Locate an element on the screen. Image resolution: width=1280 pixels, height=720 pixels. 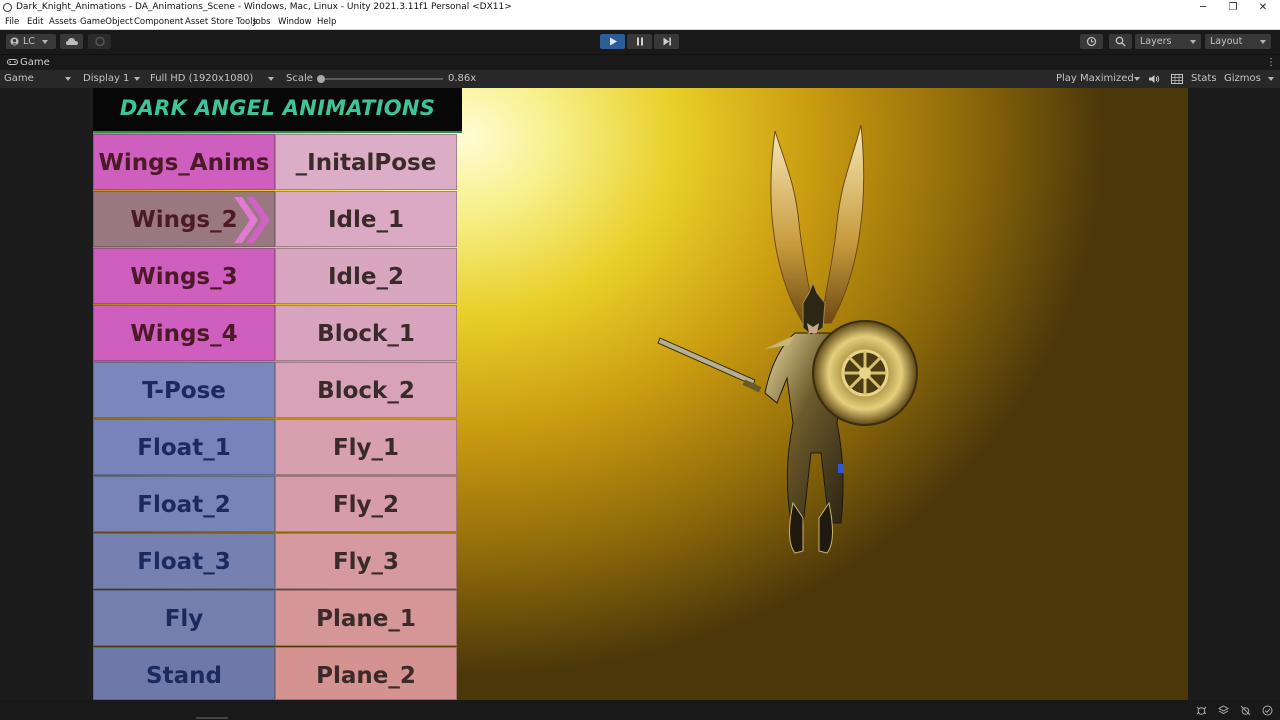
account-icon is located at coordinates (14, 41).